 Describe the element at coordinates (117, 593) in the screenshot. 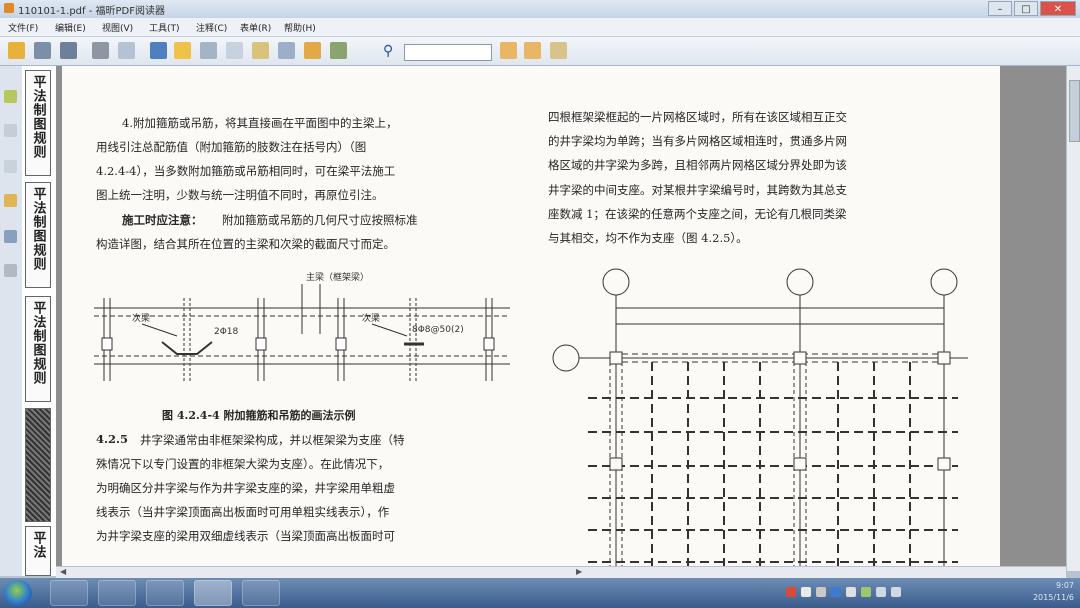

I see `taskbar-app-icon` at that location.